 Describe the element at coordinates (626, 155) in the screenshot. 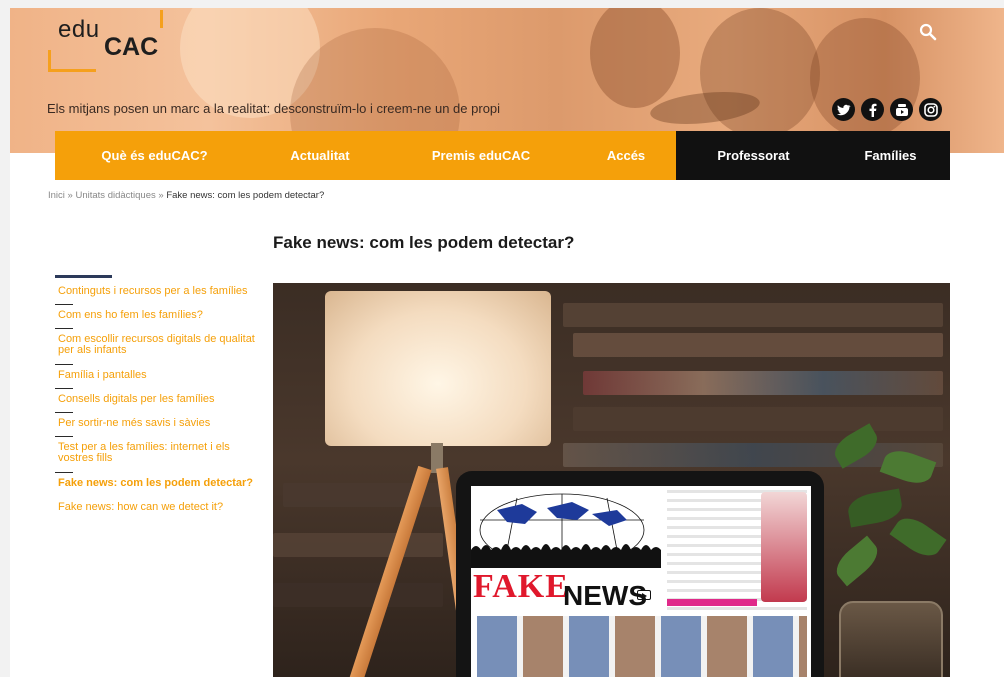

I see `nav-item-acces: Accés` at that location.